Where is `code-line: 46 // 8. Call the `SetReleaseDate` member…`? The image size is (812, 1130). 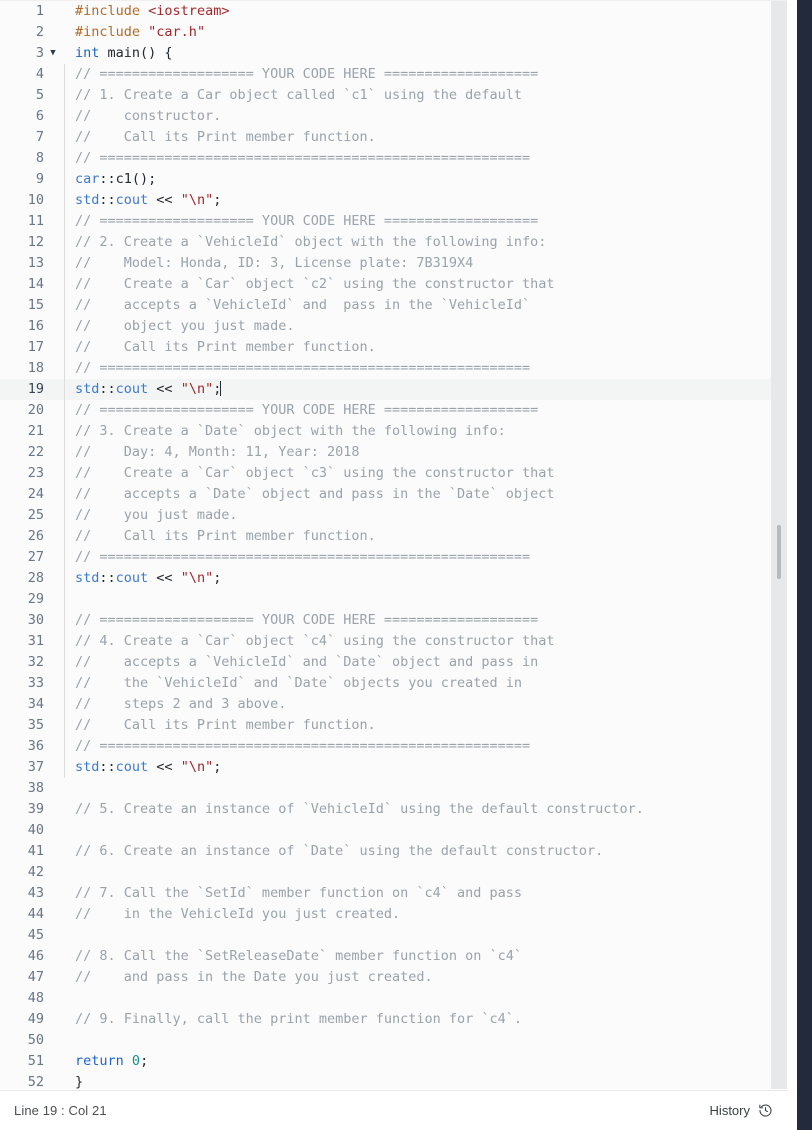
code-line: 46 // 8. Call the `SetReleaseDate` member… is located at coordinates (393, 956).